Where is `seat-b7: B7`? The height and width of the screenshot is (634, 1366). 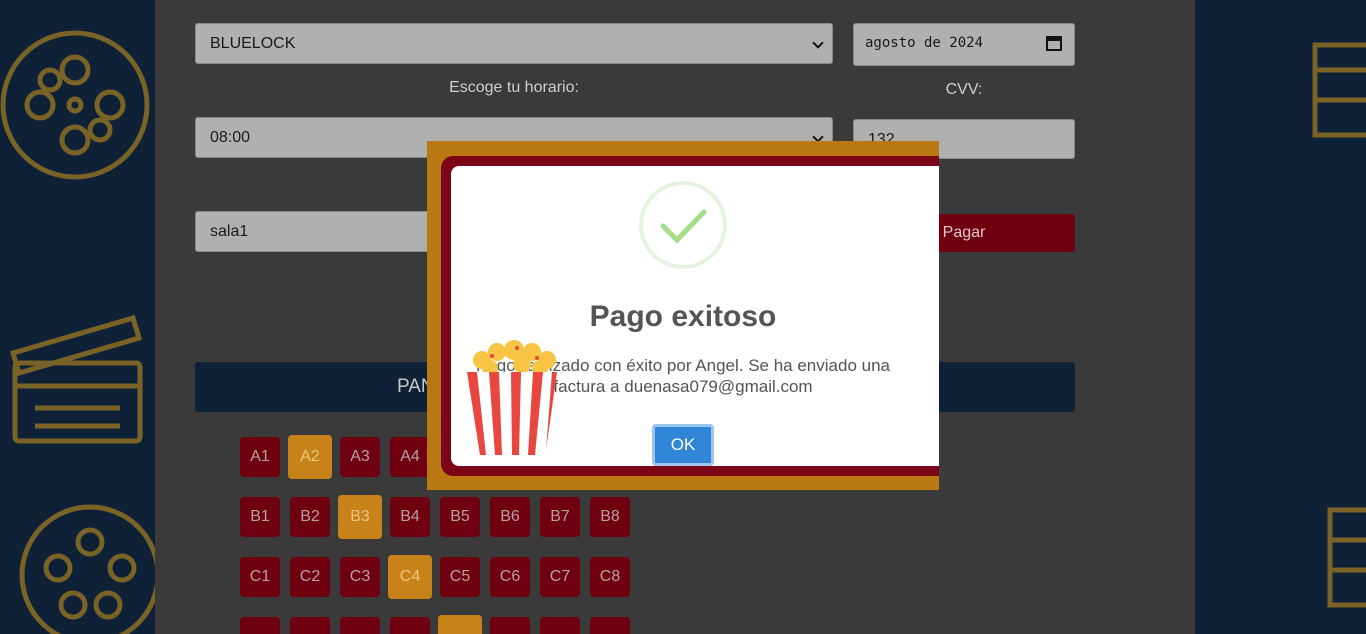
seat-b7: B7 is located at coordinates (560, 517).